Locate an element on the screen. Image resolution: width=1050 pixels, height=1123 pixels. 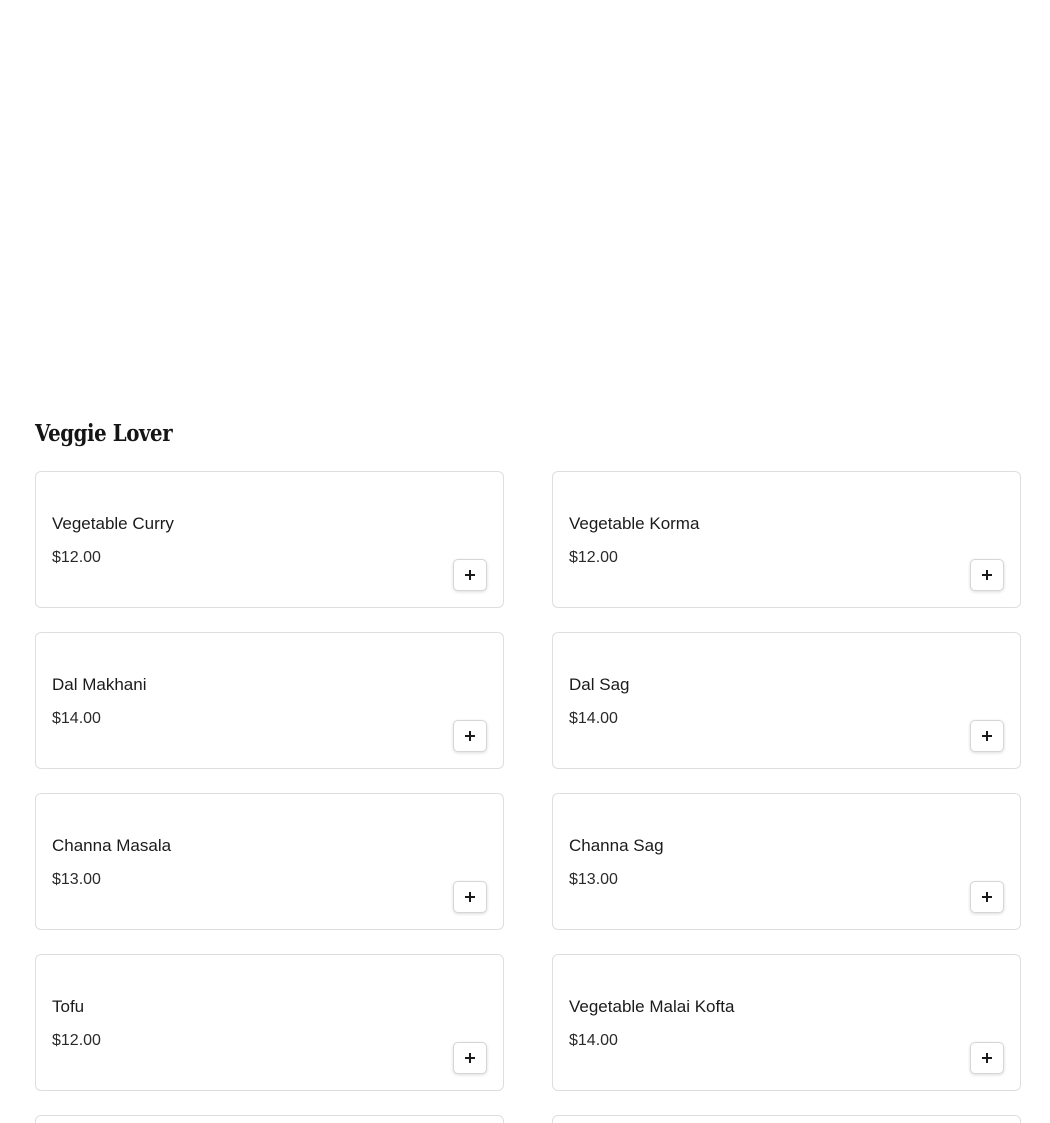
menu-item-name: Dal Makhani is located at coordinates (99, 684).